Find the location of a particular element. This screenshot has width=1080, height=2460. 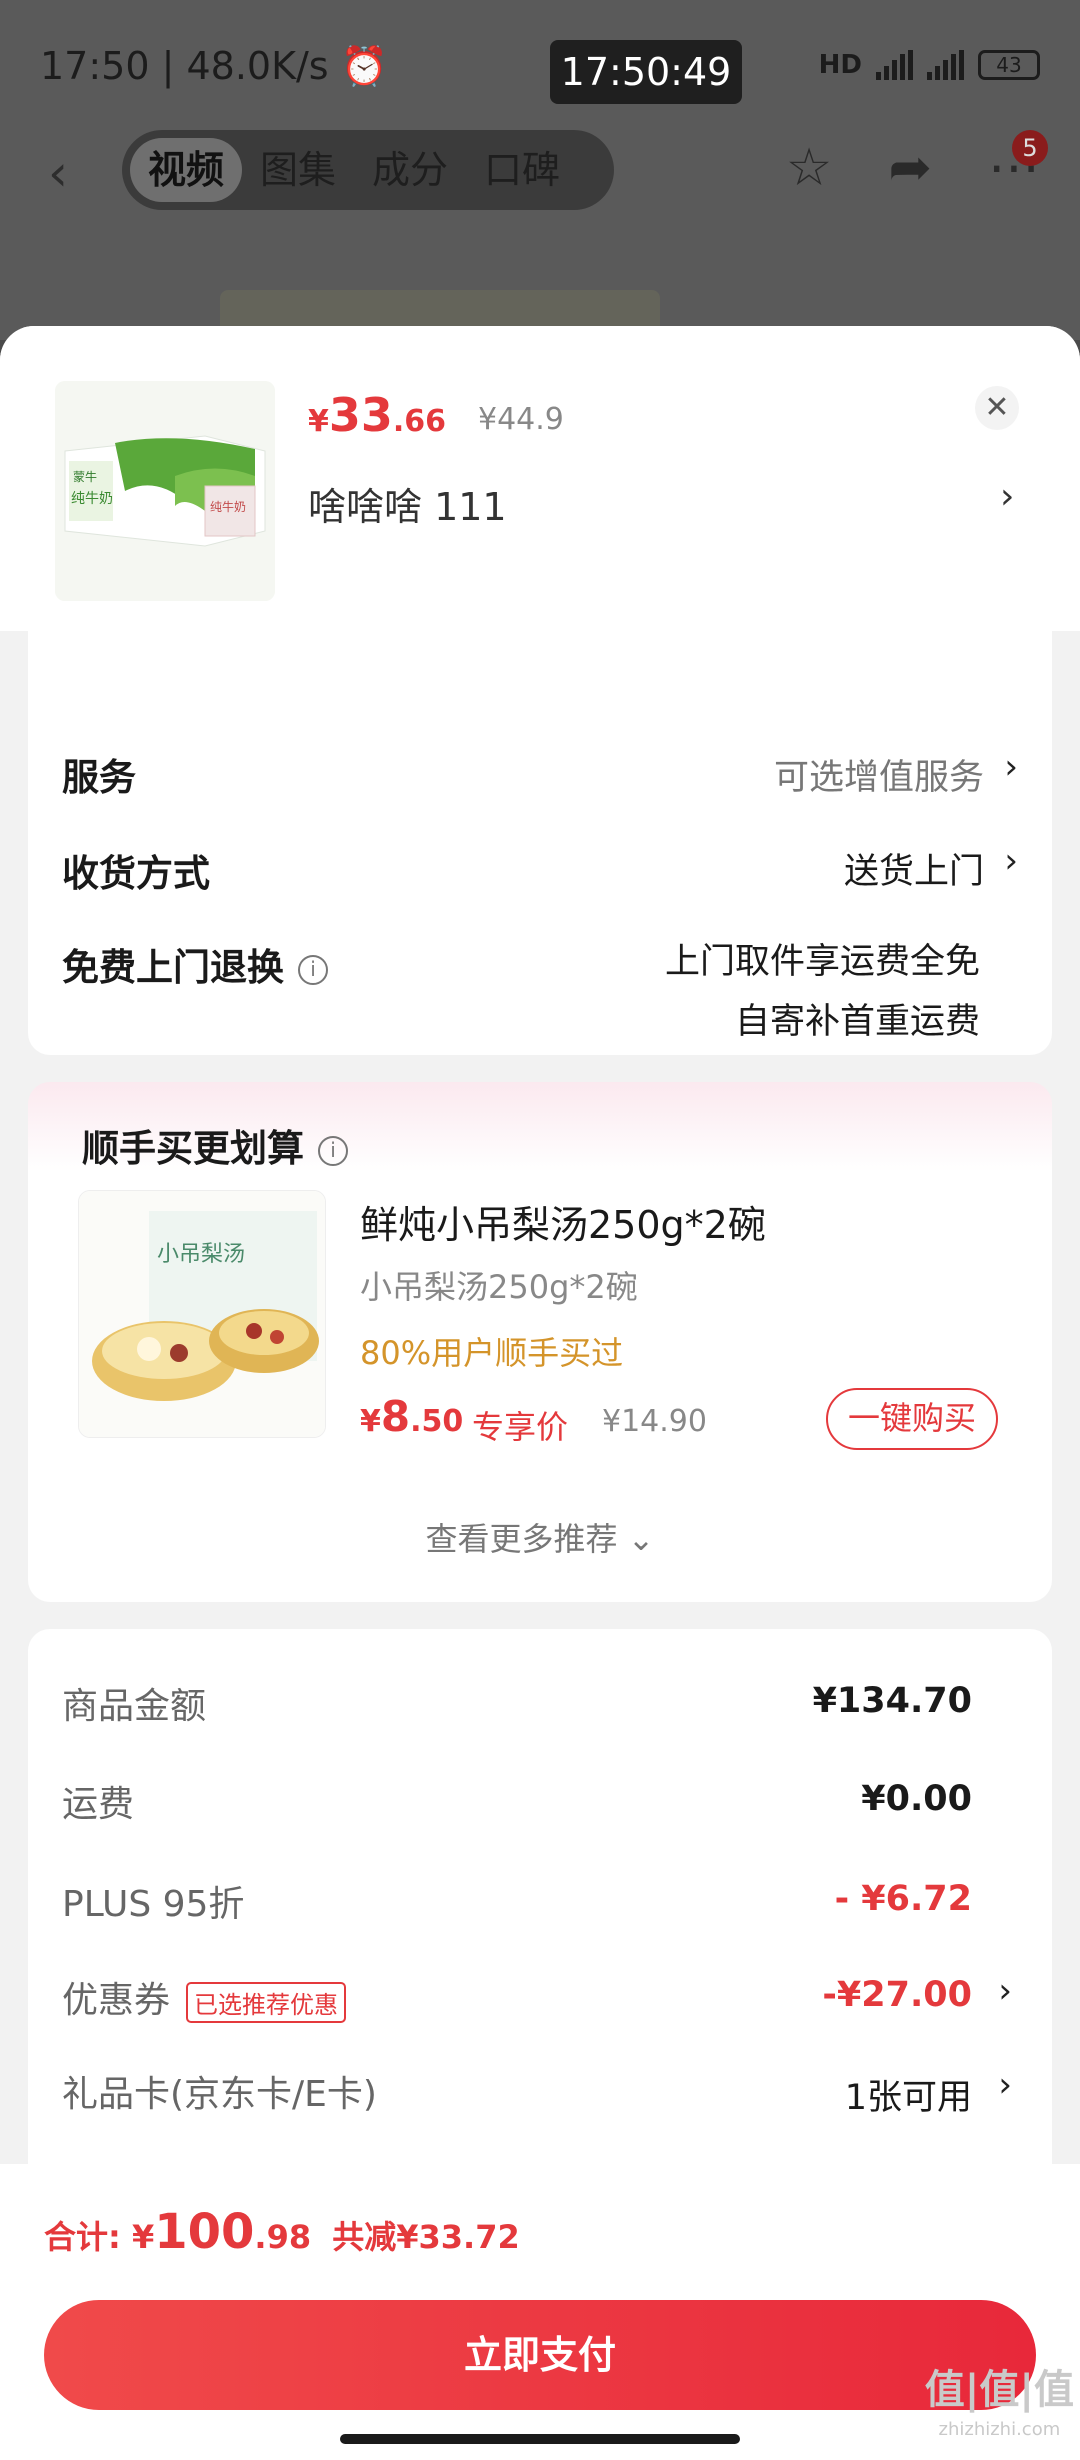

product-spec: 啥啥啥 111 is located at coordinates (407, 503).